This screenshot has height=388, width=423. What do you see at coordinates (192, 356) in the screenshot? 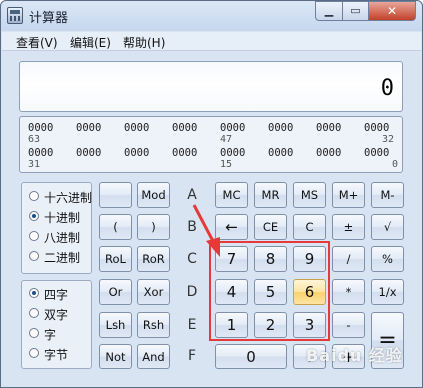
I see `hex-key-f: F` at bounding box center [192, 356].